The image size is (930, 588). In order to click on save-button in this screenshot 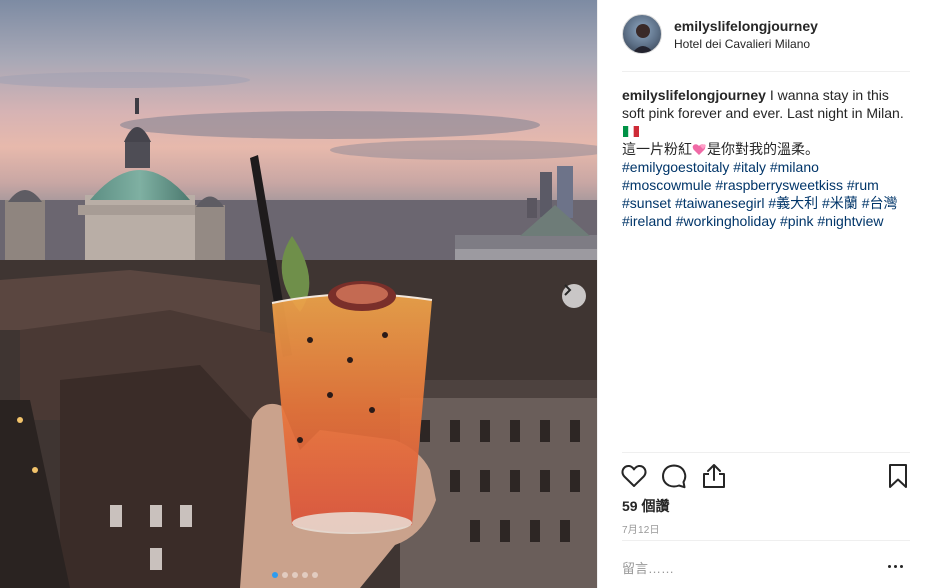, I will do `click(898, 476)`.